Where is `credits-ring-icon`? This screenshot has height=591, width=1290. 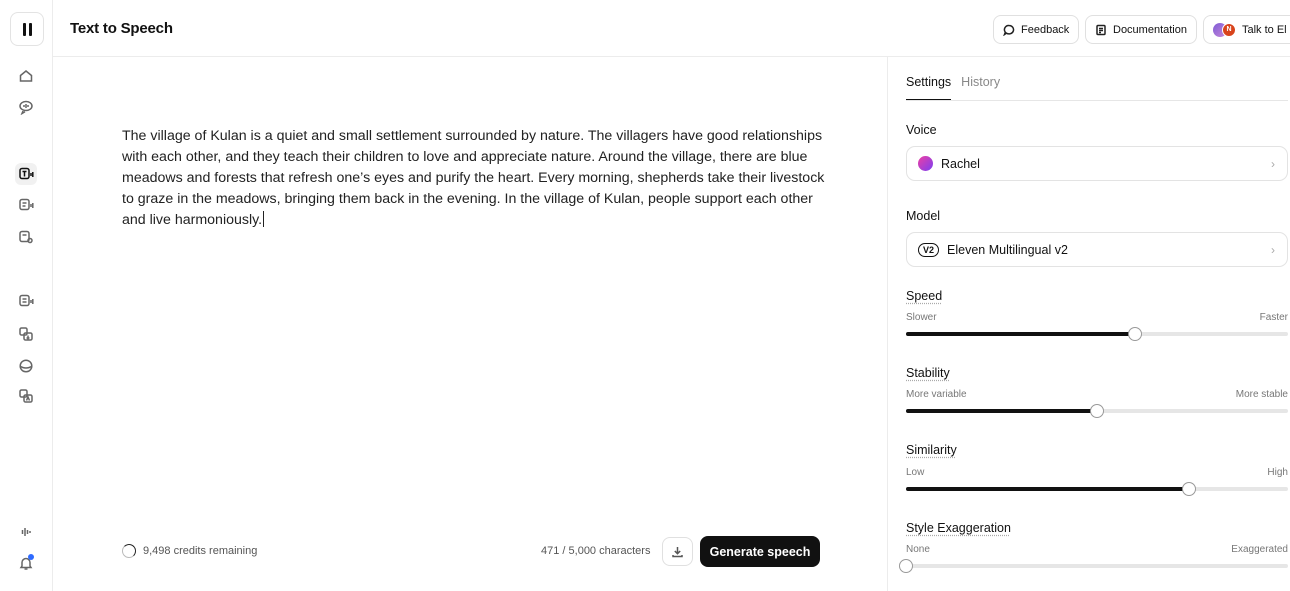
credits-ring-icon is located at coordinates (129, 551).